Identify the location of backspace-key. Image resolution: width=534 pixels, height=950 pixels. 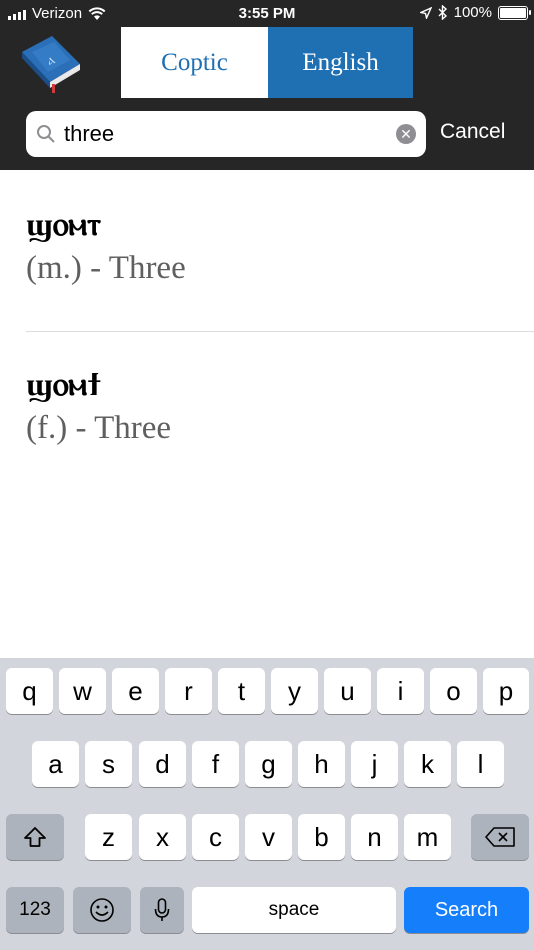
(500, 837).